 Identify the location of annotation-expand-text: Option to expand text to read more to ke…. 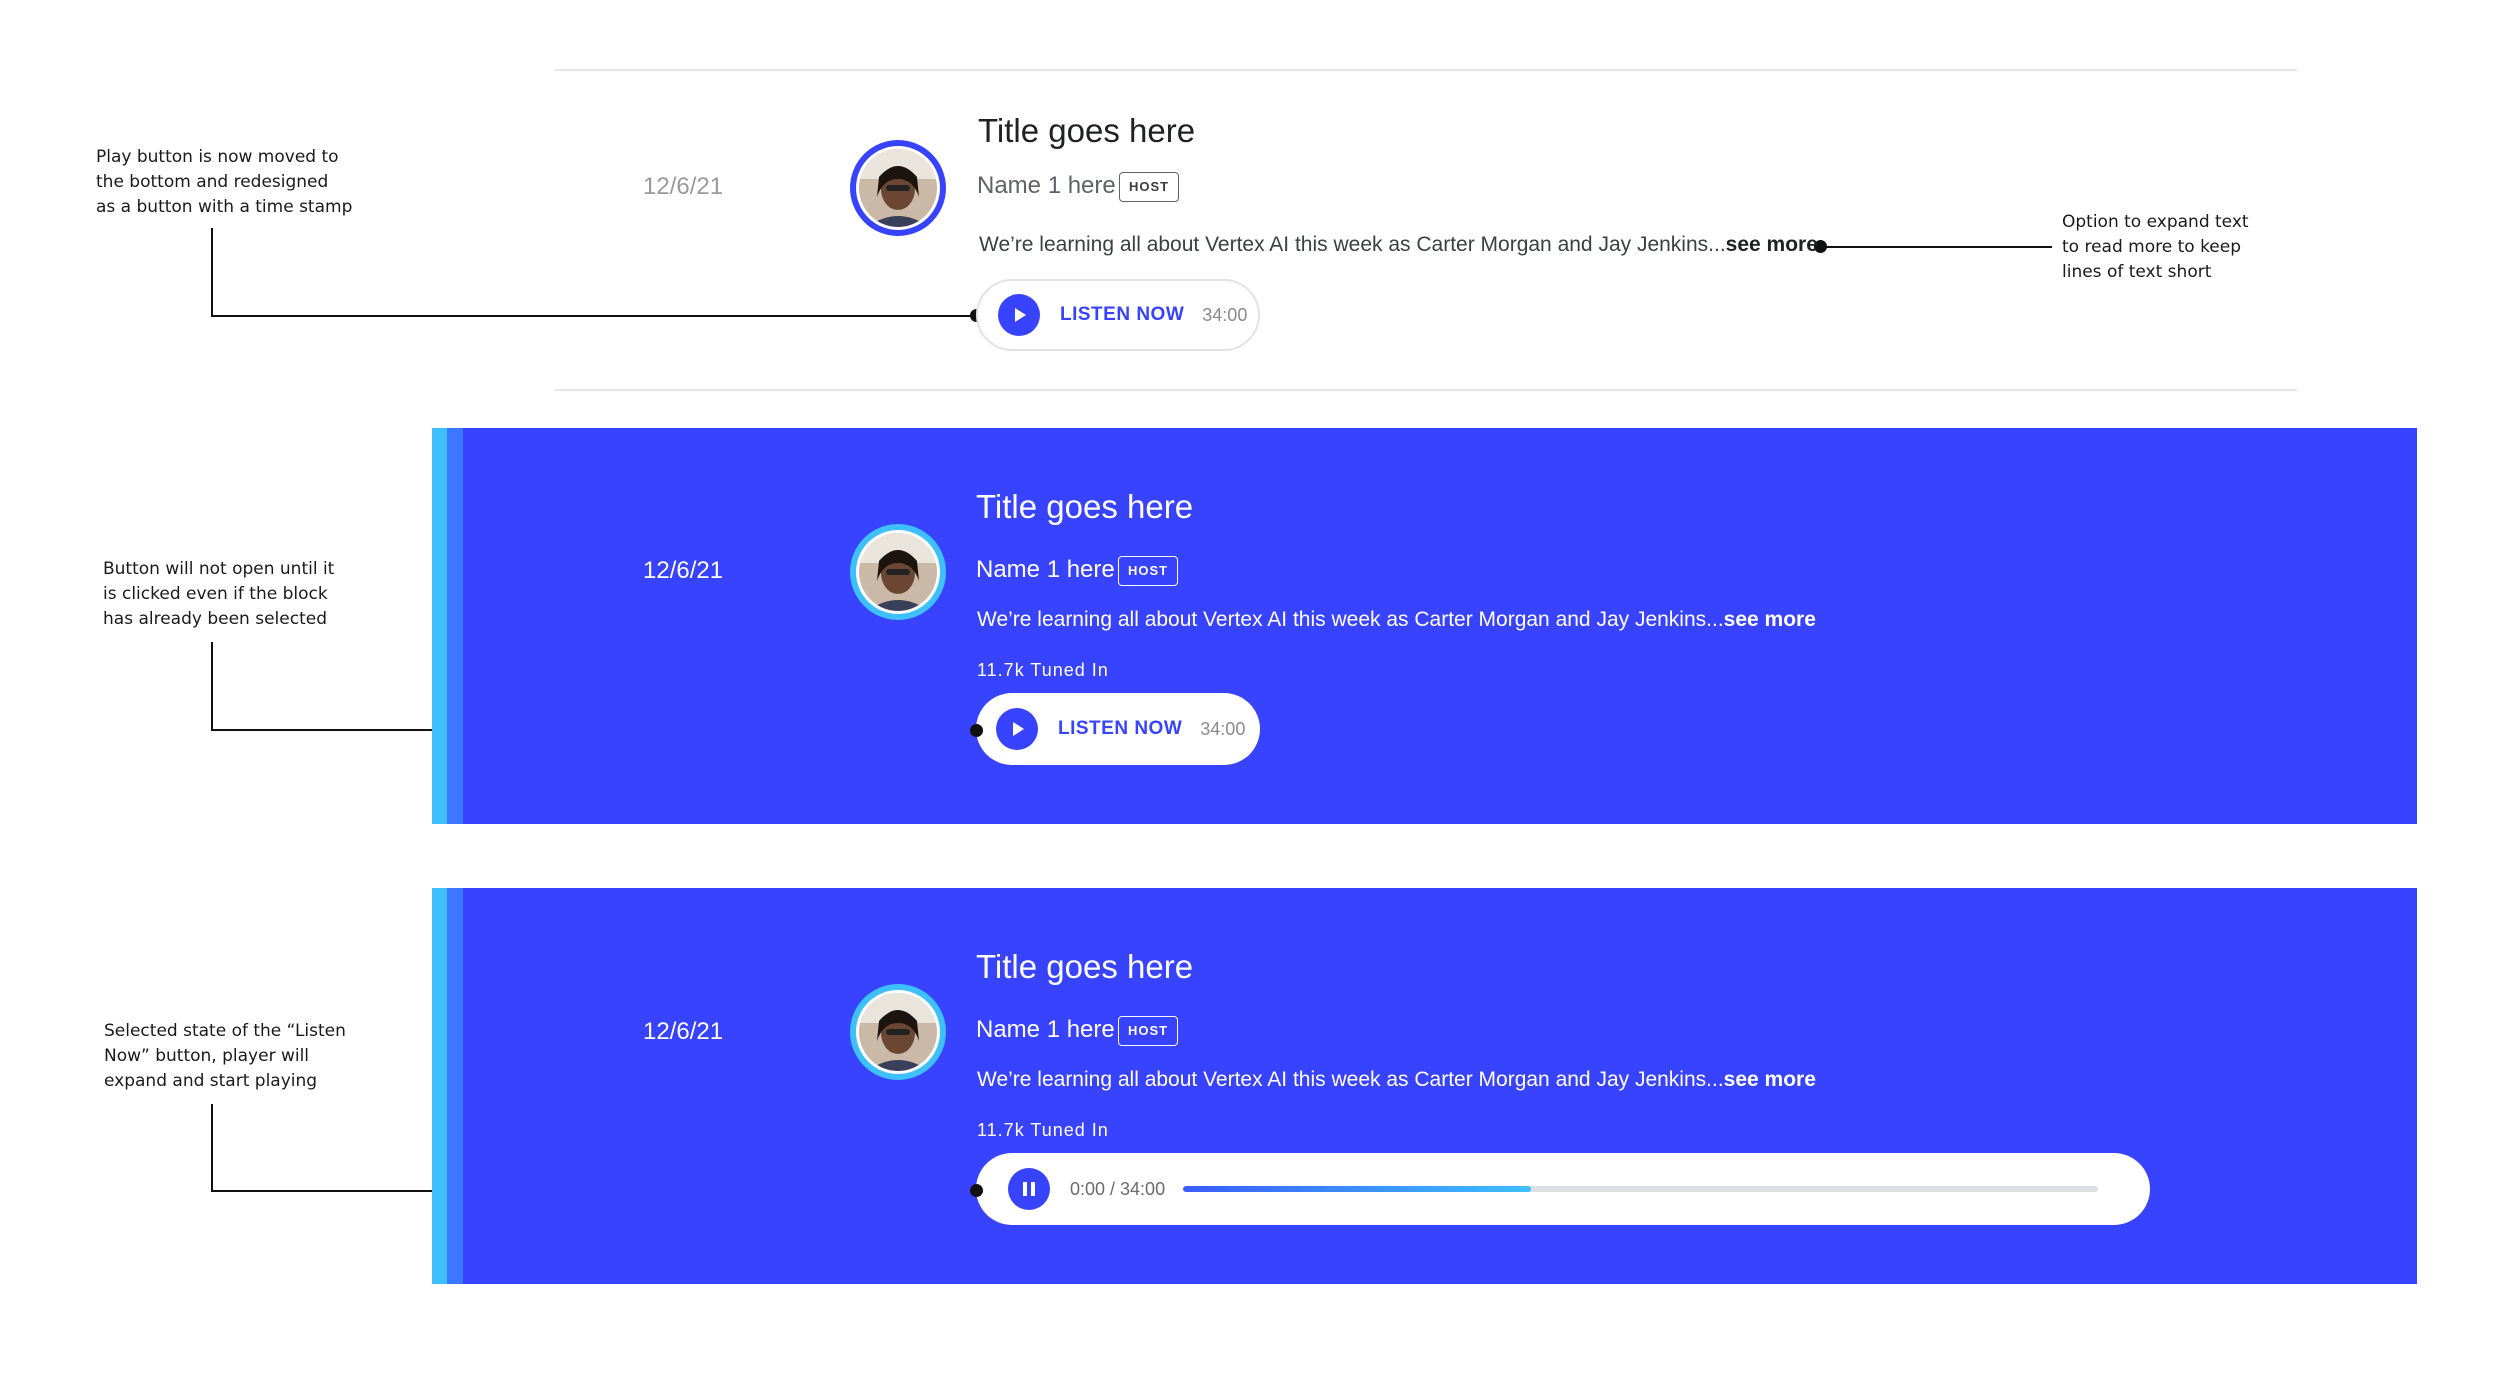
(2155, 247).